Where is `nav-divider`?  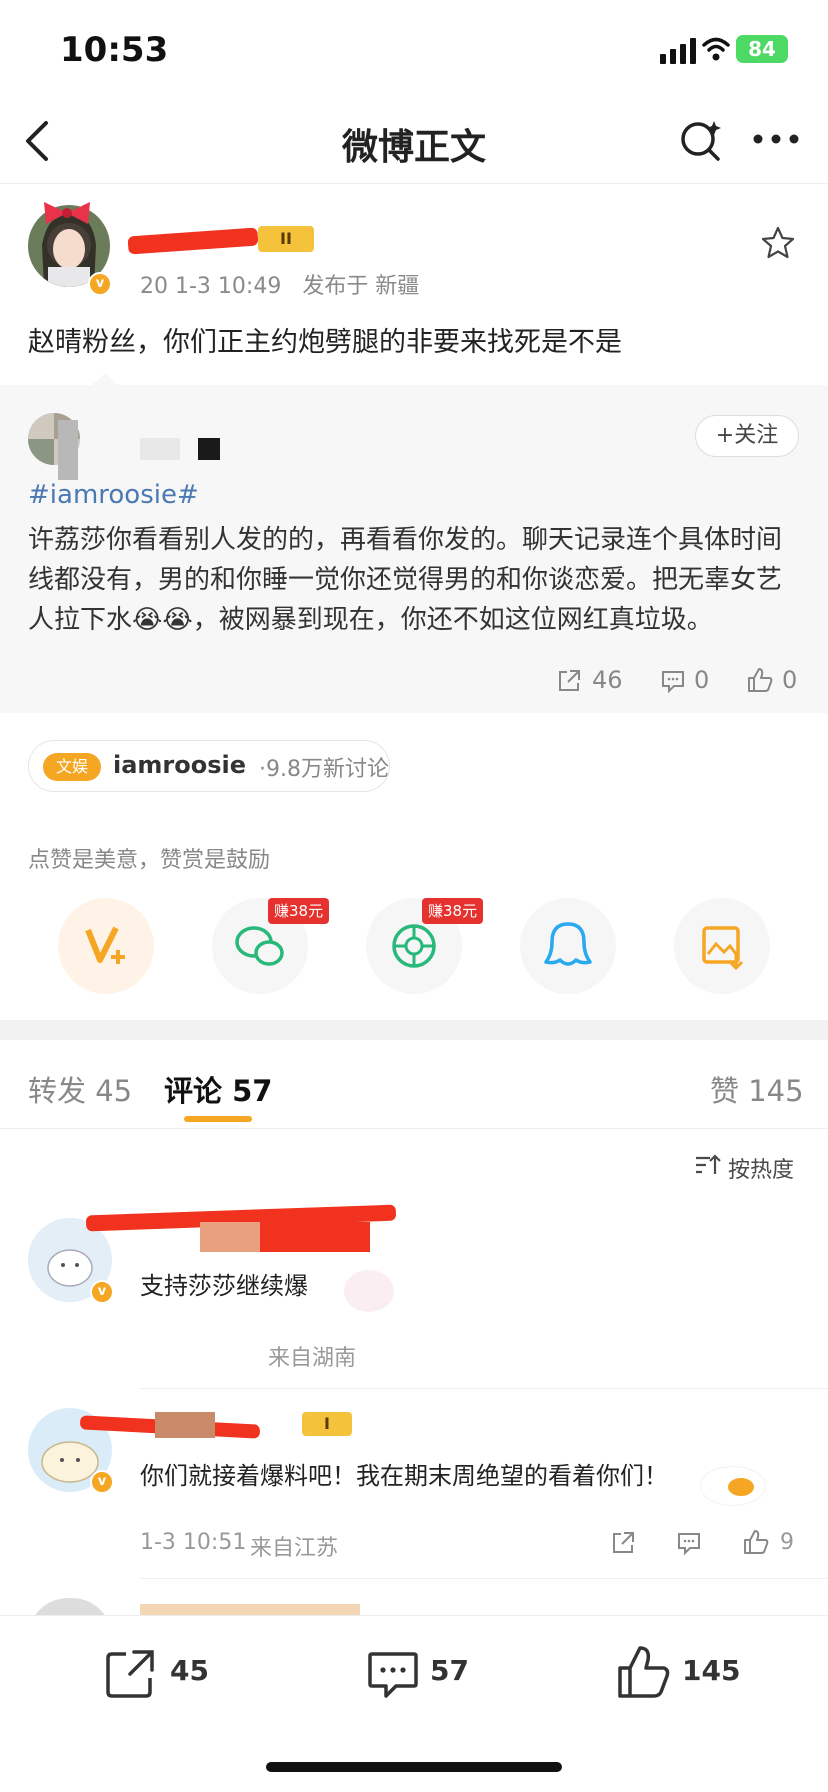 nav-divider is located at coordinates (414, 183).